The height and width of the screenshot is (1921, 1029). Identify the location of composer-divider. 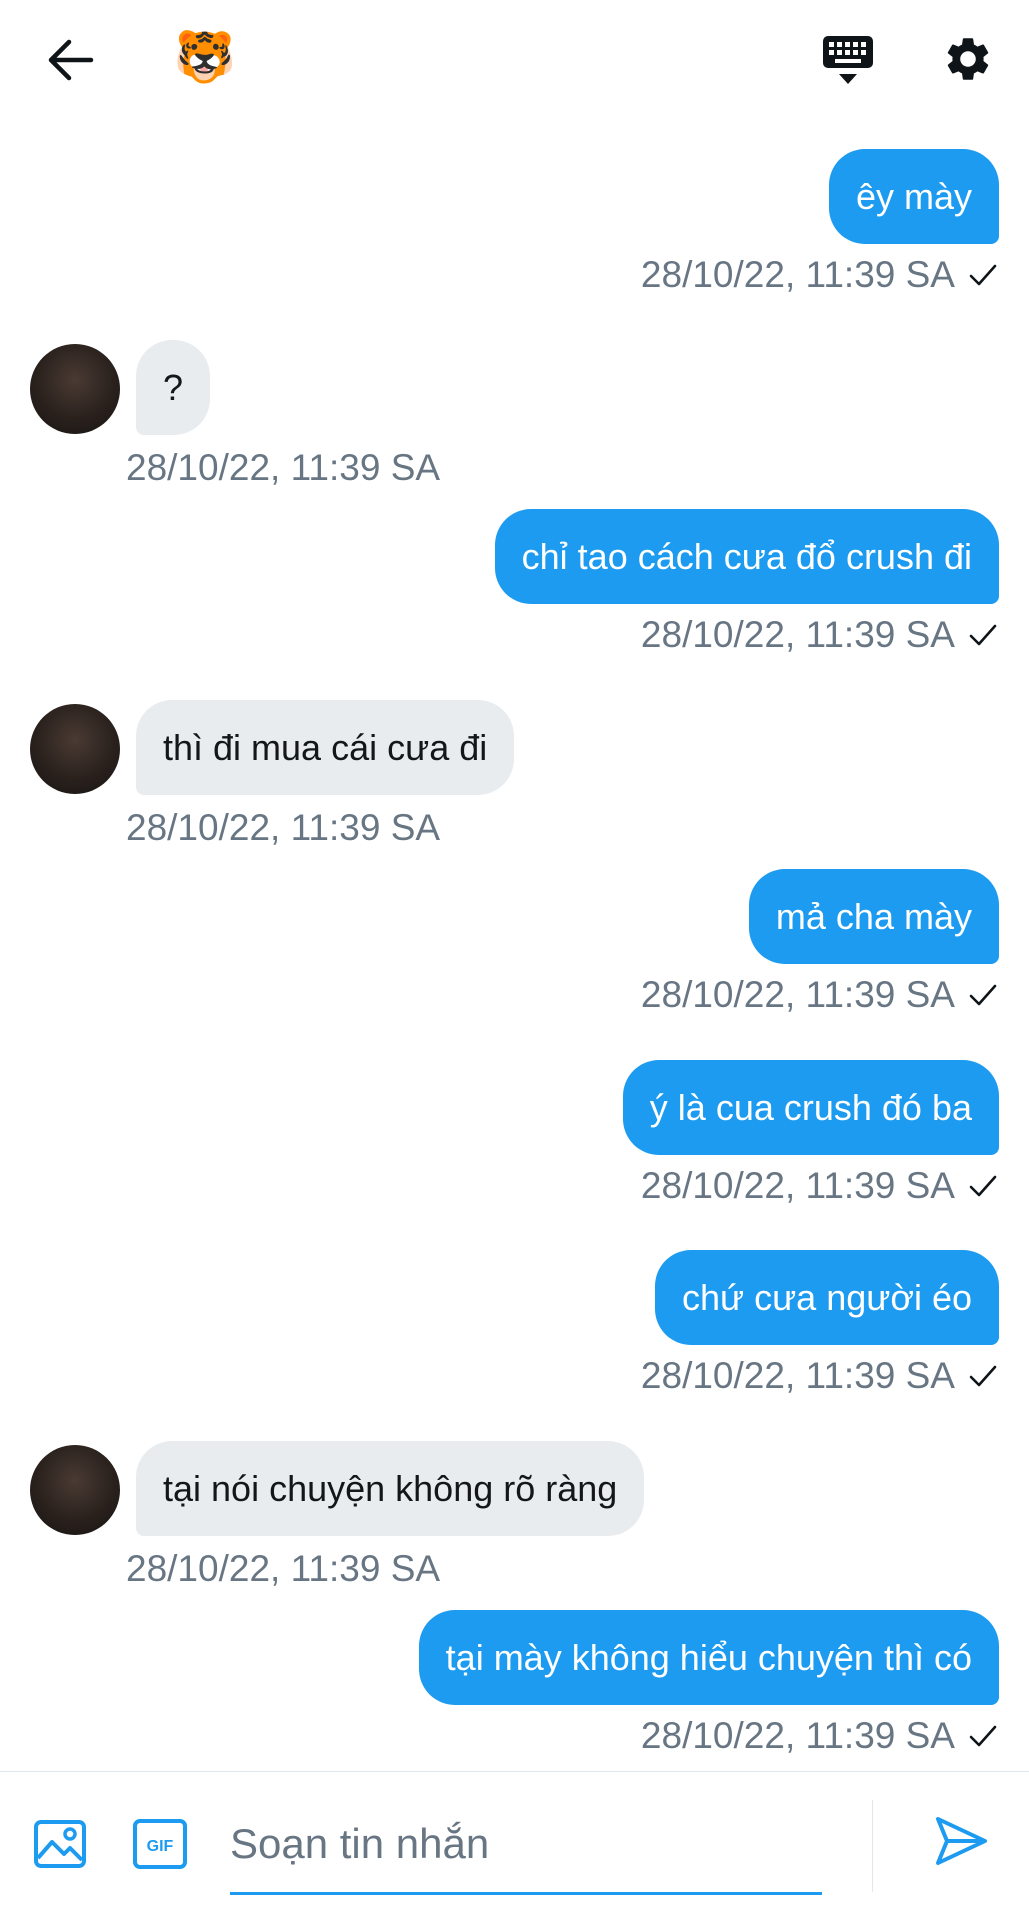
(872, 1846).